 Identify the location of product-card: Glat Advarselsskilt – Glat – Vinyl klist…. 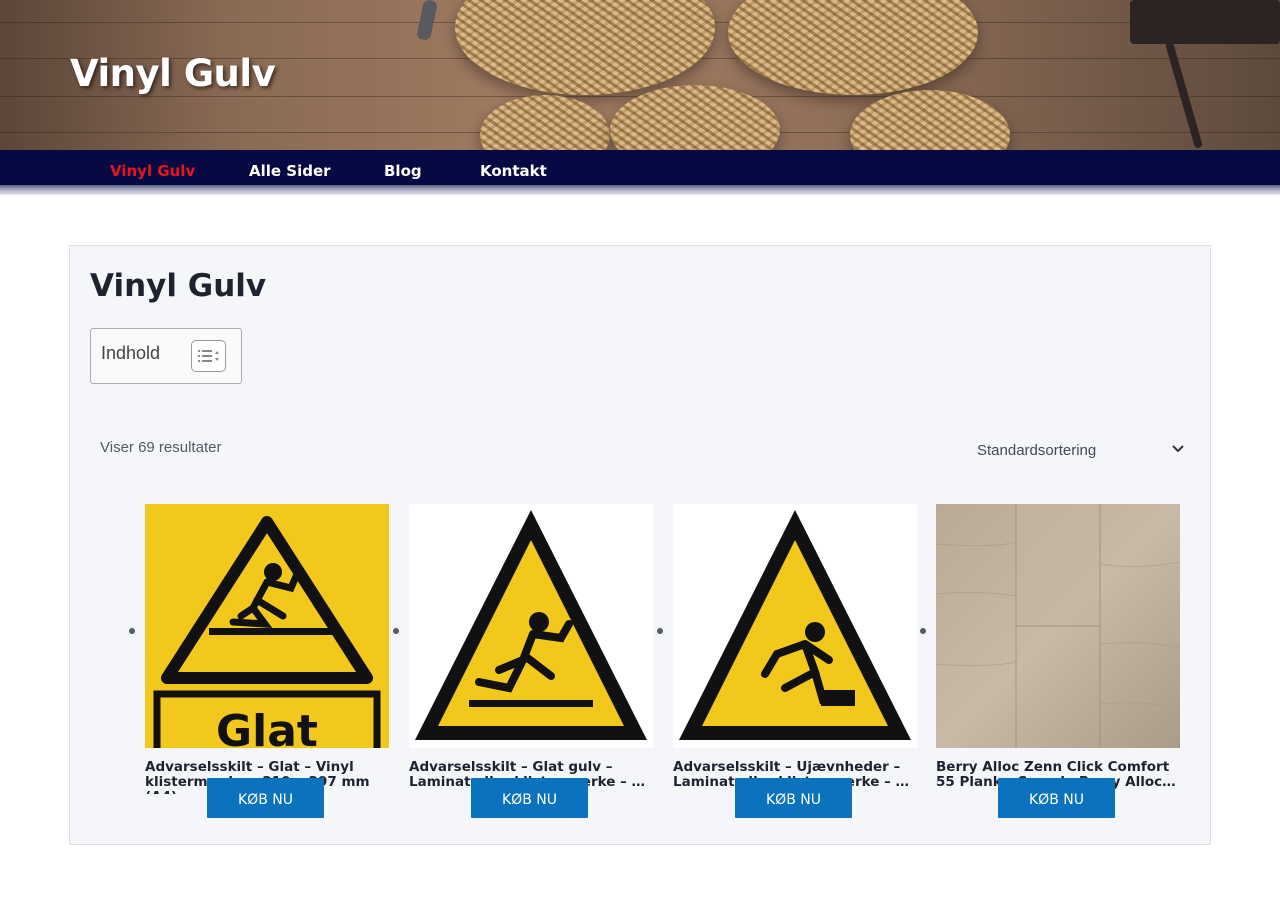
(267, 704).